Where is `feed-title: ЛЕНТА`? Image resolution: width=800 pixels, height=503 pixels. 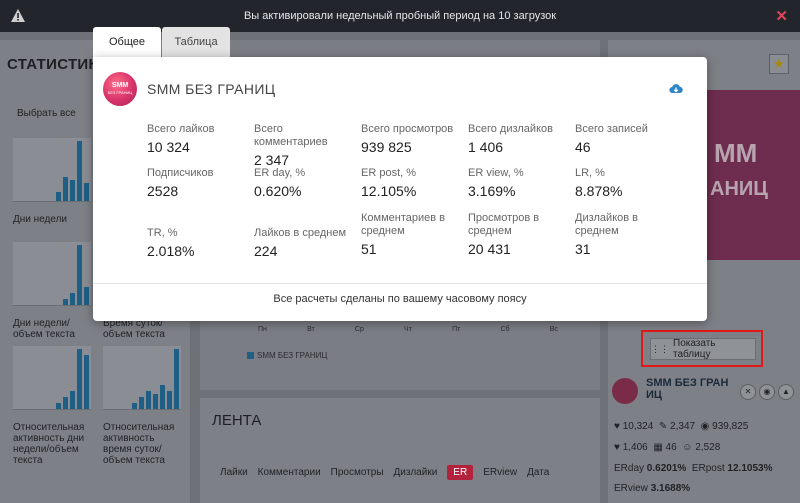 feed-title: ЛЕНТА is located at coordinates (237, 420).